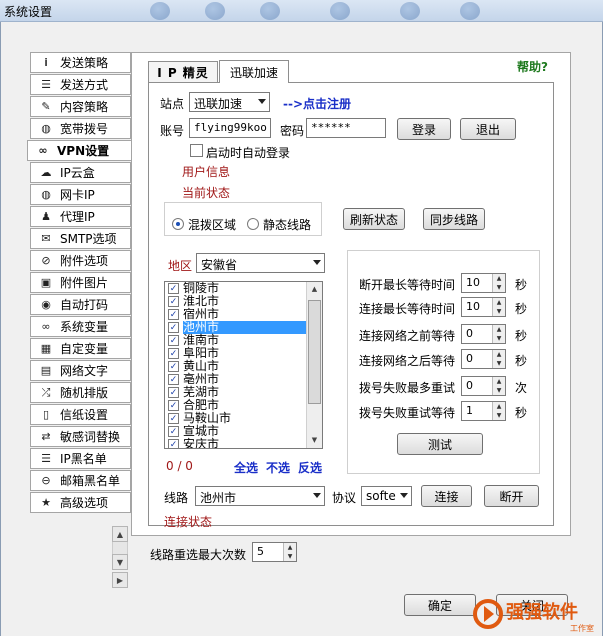 This screenshot has height=636, width=603. I want to click on timeout-stepper: 1 ▲ ▼, so click(483, 411).